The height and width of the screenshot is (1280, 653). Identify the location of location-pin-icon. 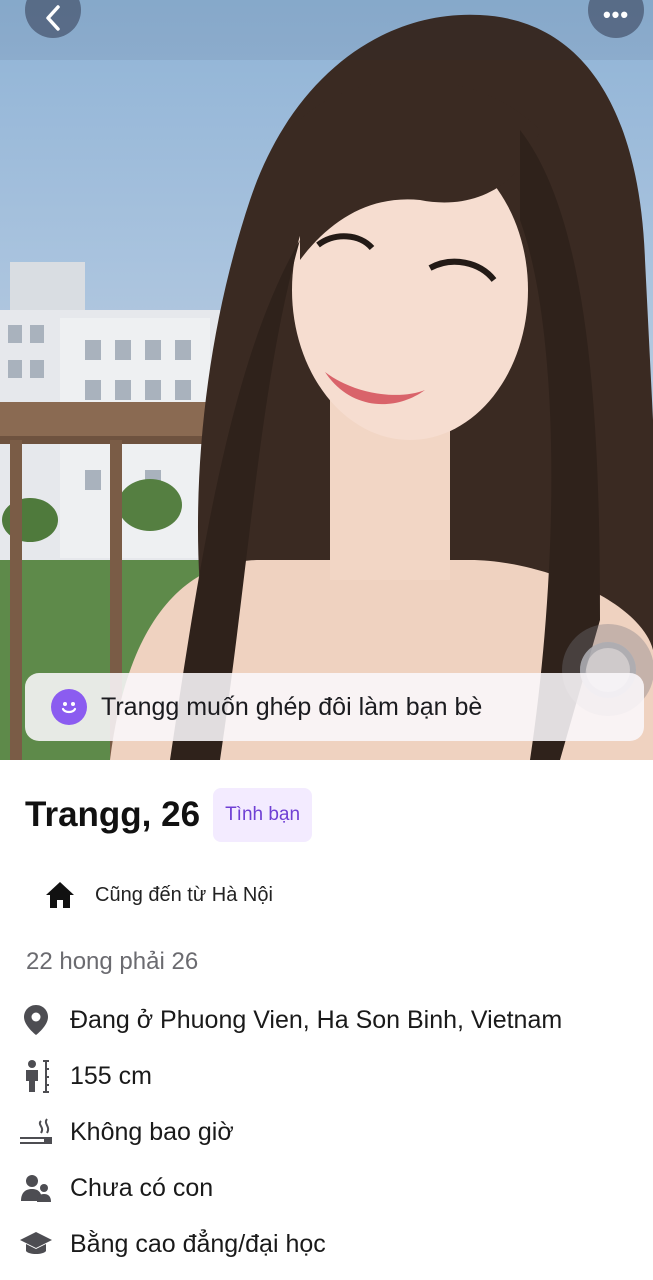
(36, 1020).